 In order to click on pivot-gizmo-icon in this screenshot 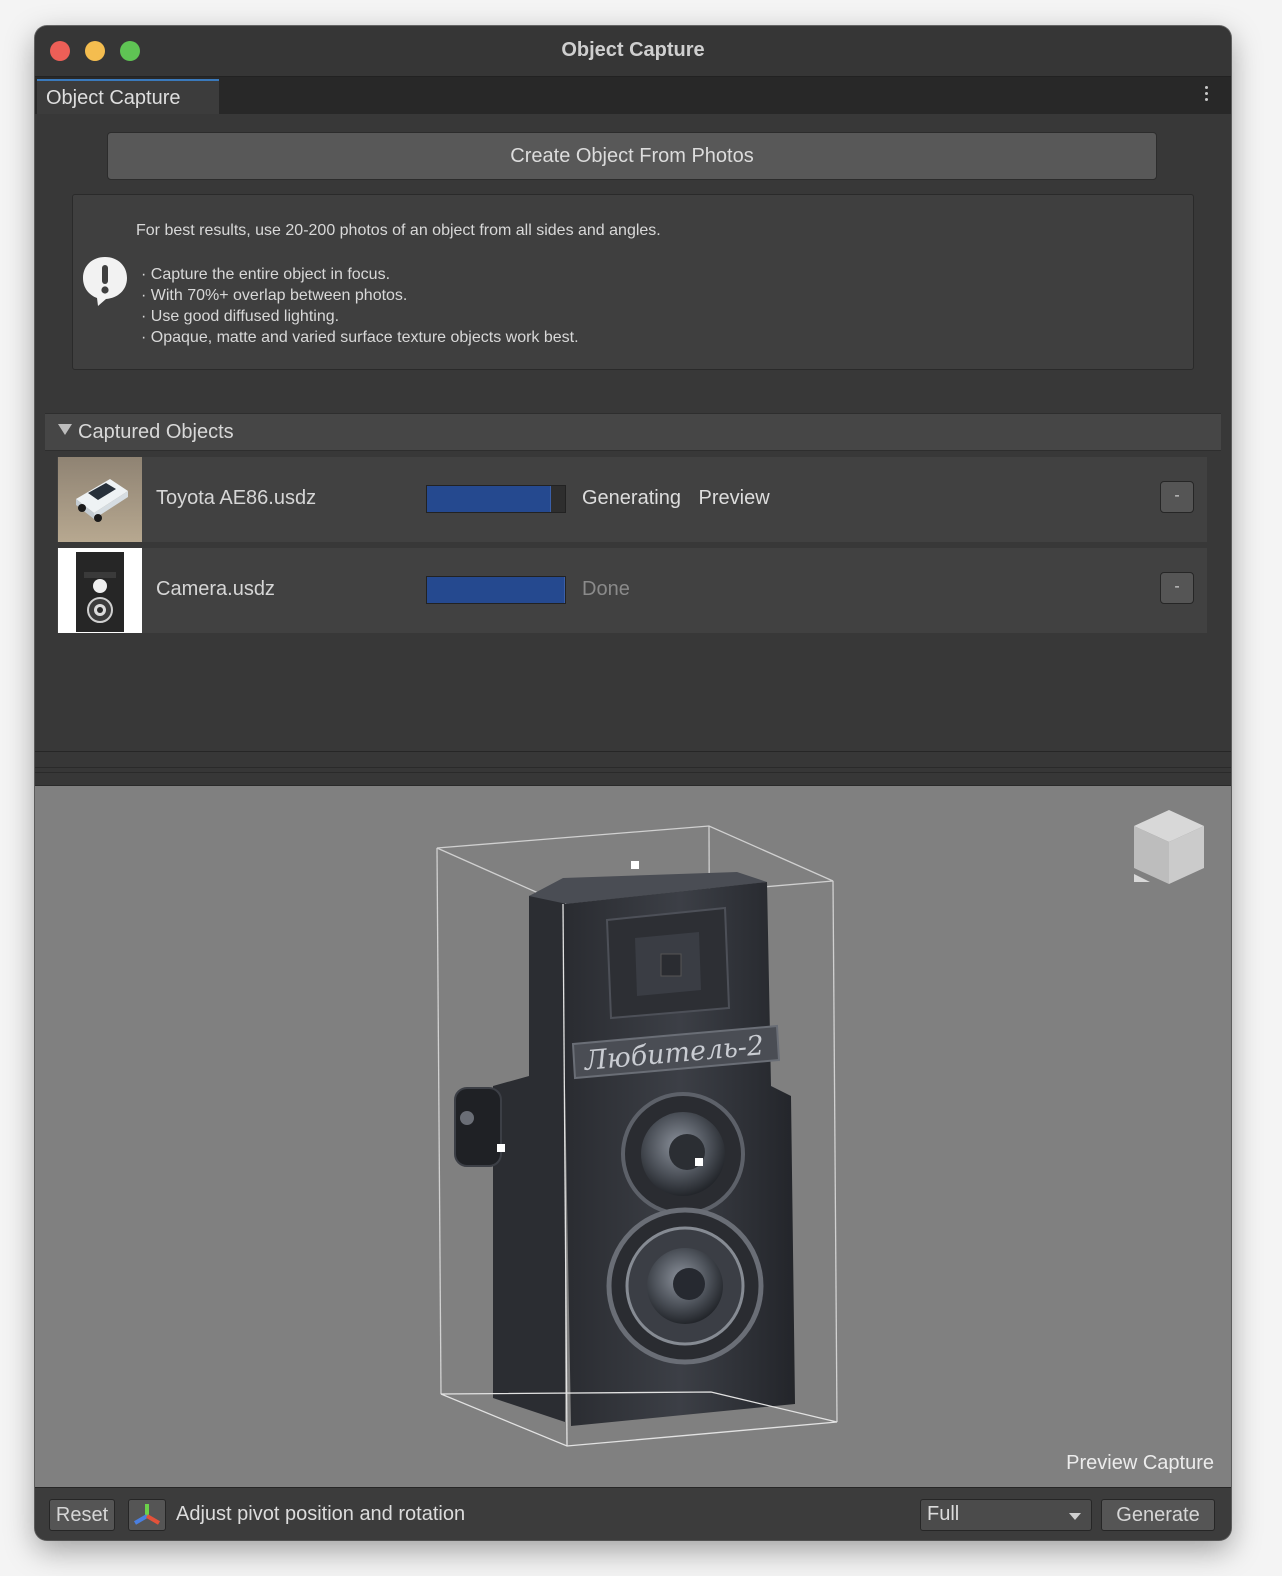, I will do `click(147, 1514)`.